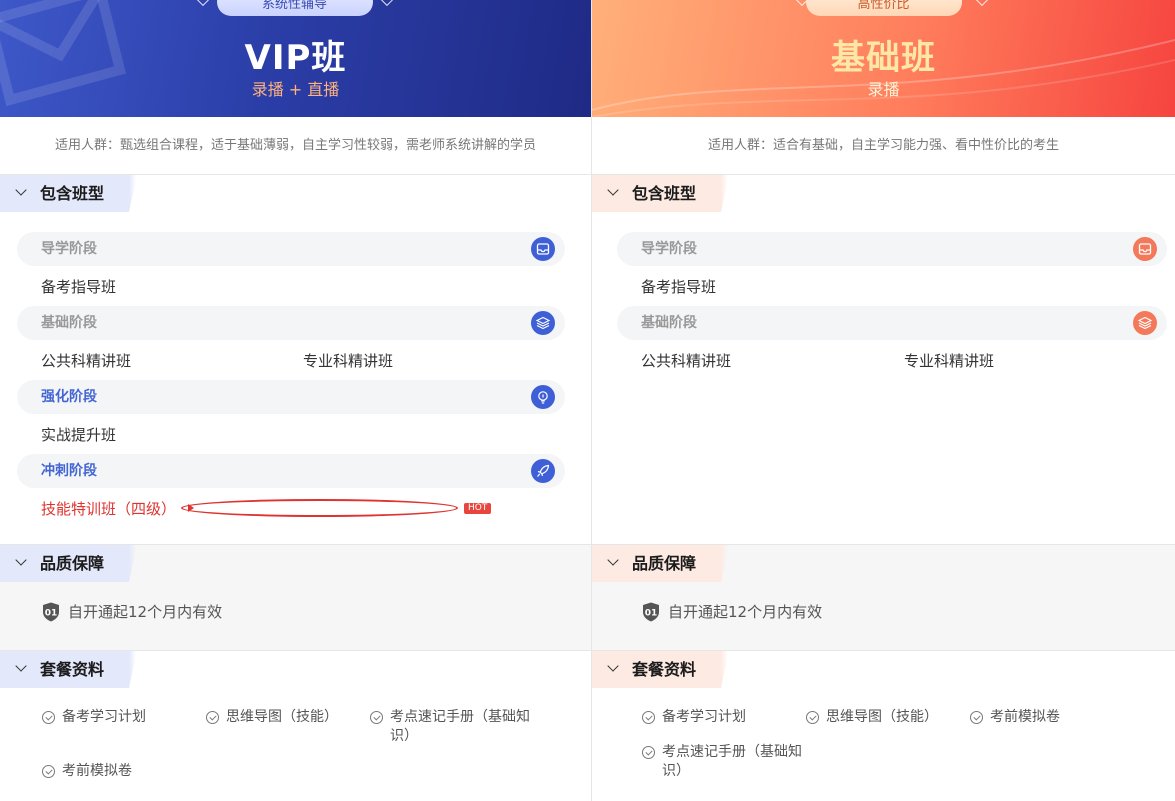  I want to click on hot-badge: HOT, so click(478, 508).